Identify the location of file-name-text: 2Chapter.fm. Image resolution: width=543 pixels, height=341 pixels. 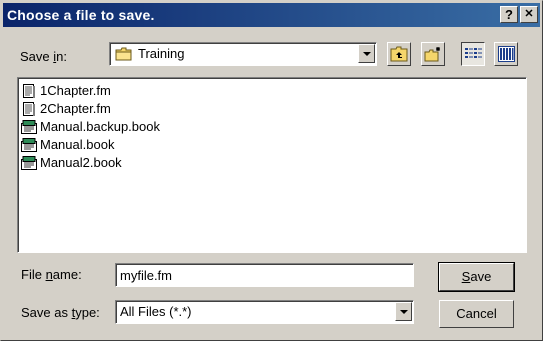
(75, 108).